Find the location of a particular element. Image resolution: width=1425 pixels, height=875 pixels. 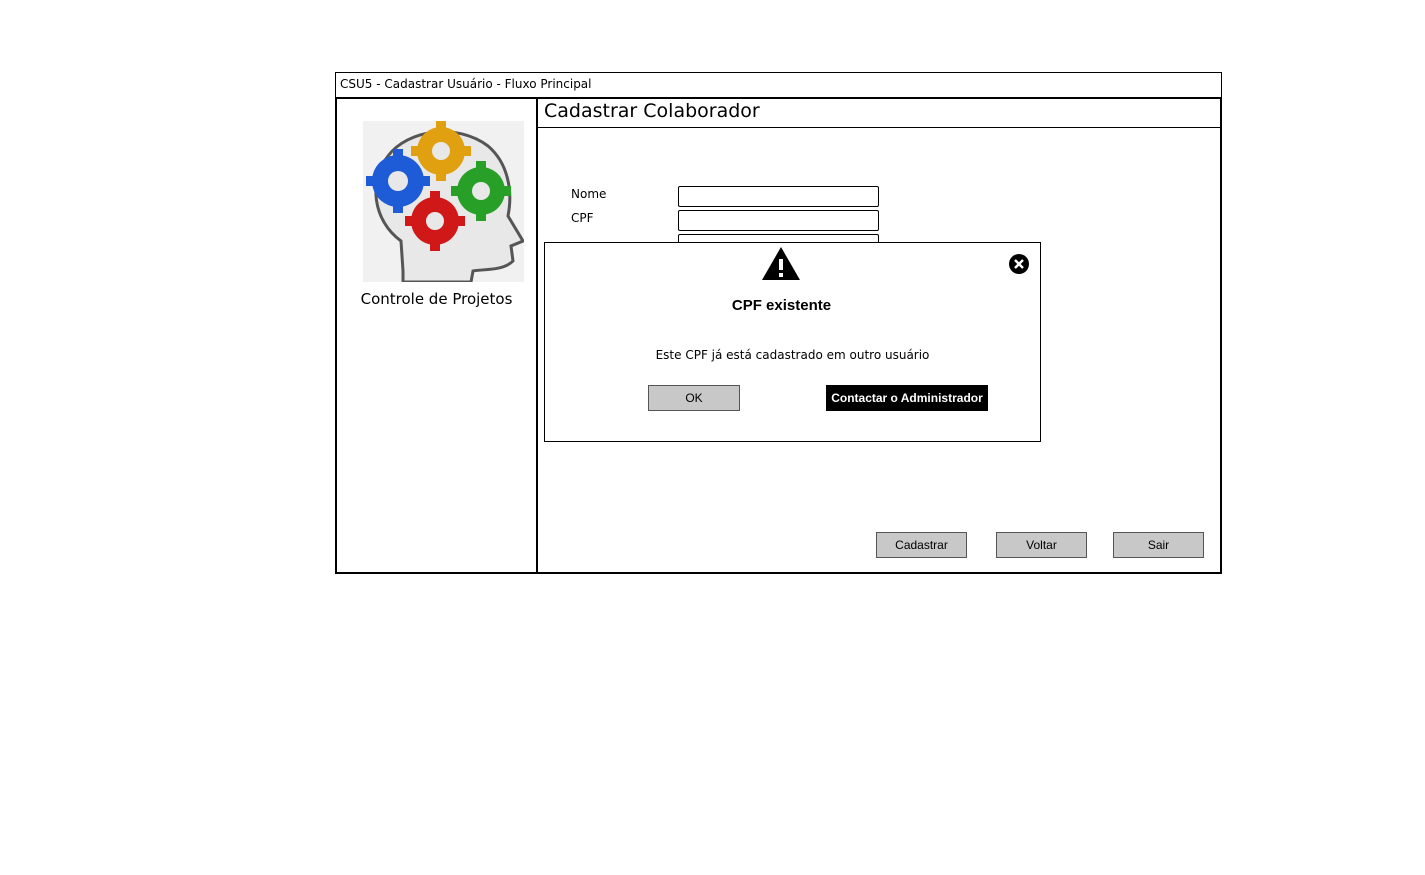

page-title: Cadastrar Colaborador is located at coordinates (652, 111).